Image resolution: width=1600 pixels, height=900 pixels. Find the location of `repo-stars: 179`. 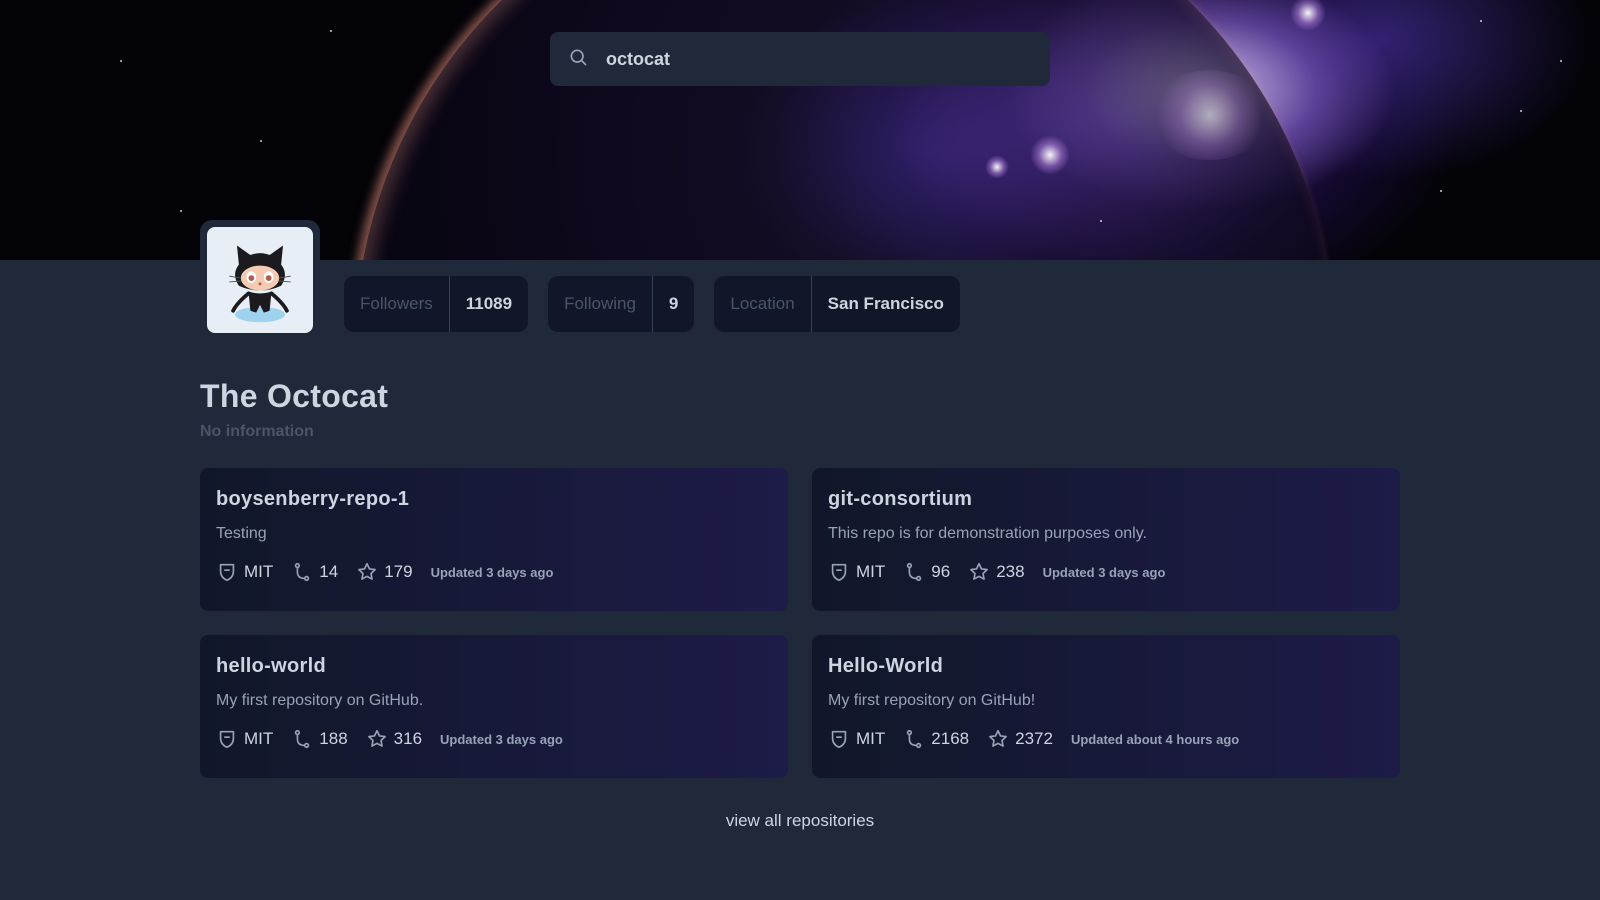

repo-stars: 179 is located at coordinates (384, 572).